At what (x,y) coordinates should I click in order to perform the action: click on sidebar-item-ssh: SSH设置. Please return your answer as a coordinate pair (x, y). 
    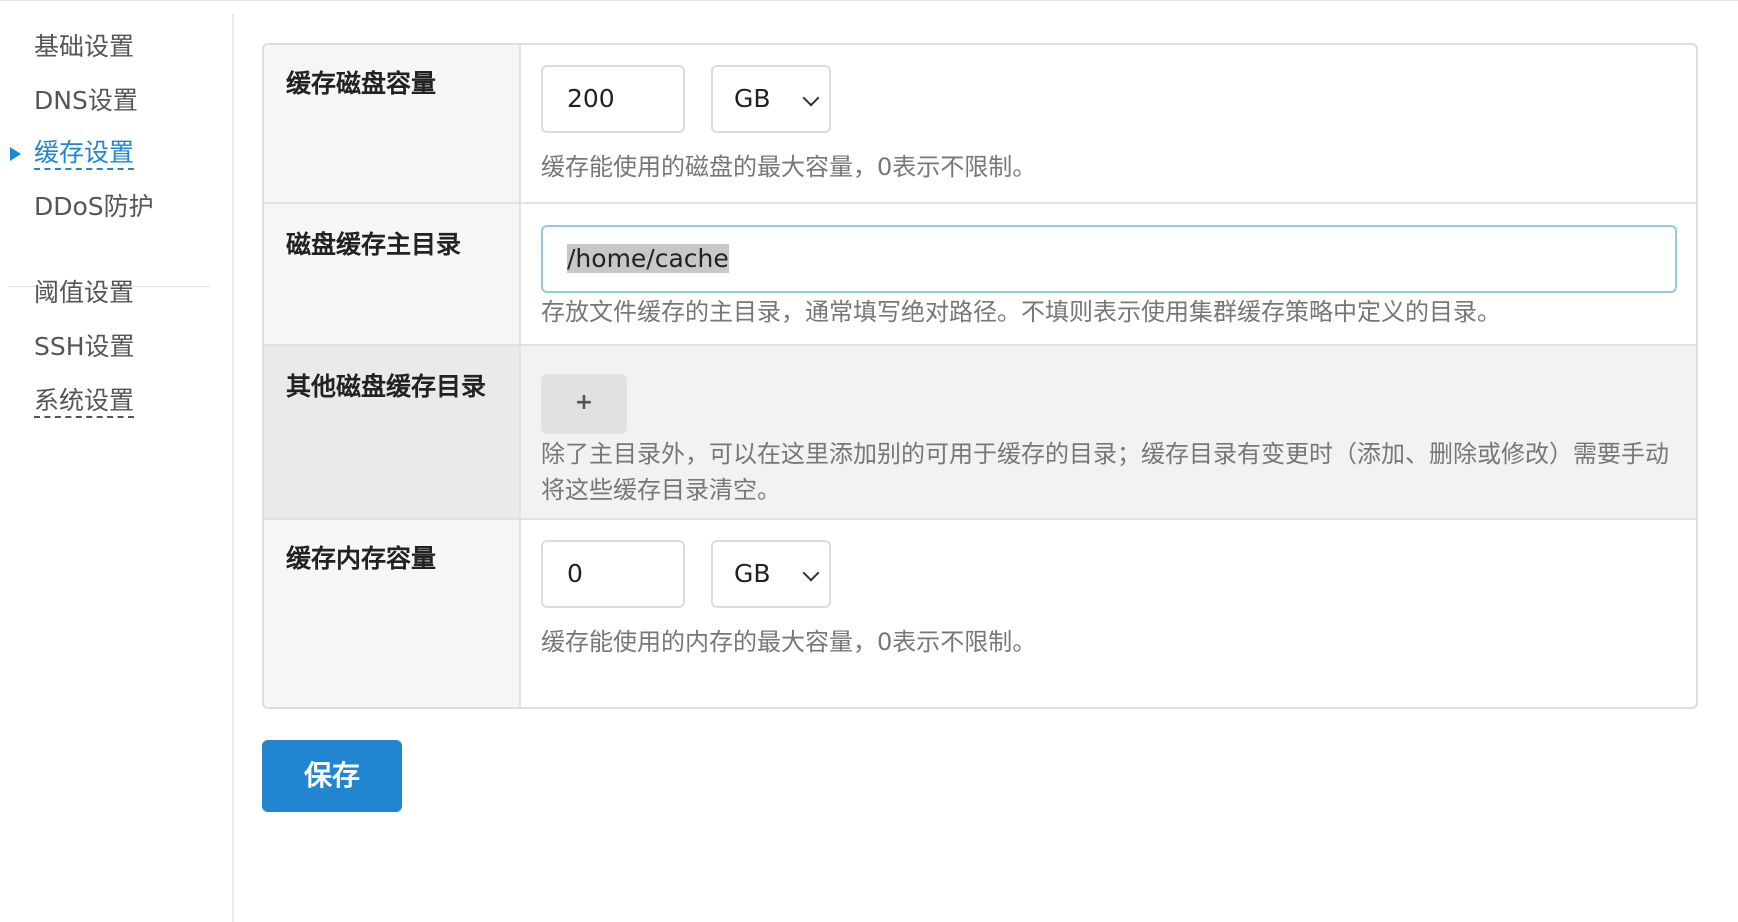
    Looking at the image, I should click on (84, 347).